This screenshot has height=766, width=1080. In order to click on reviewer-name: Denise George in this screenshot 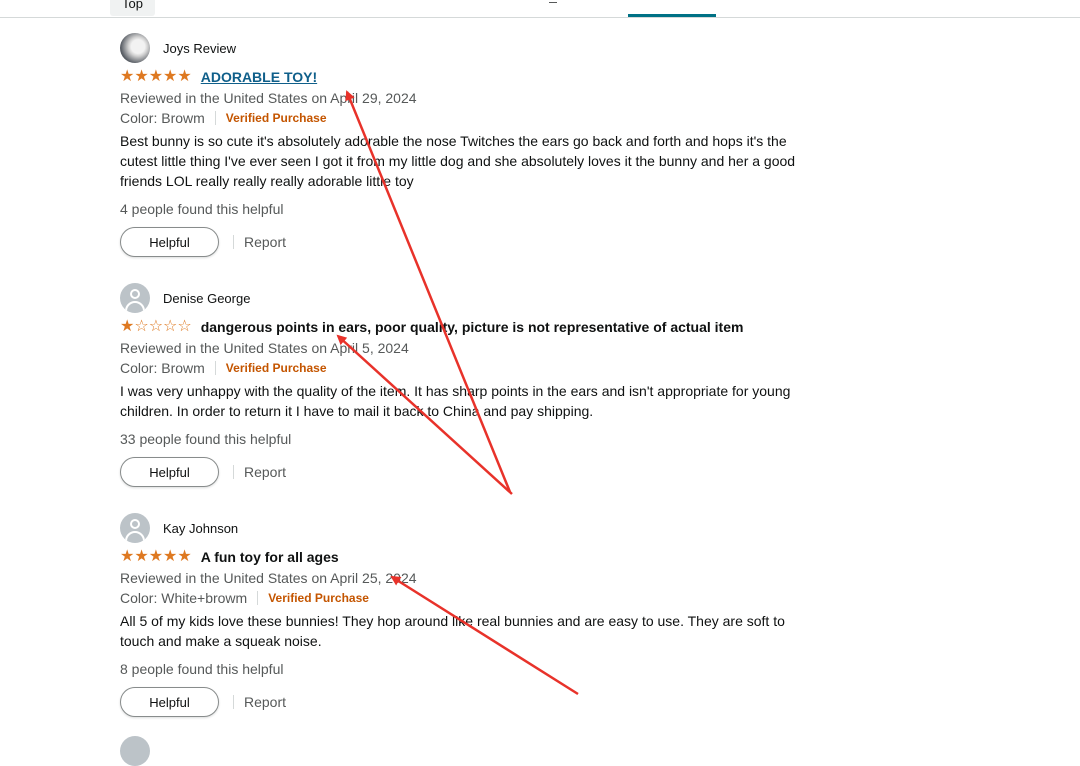, I will do `click(207, 298)`.